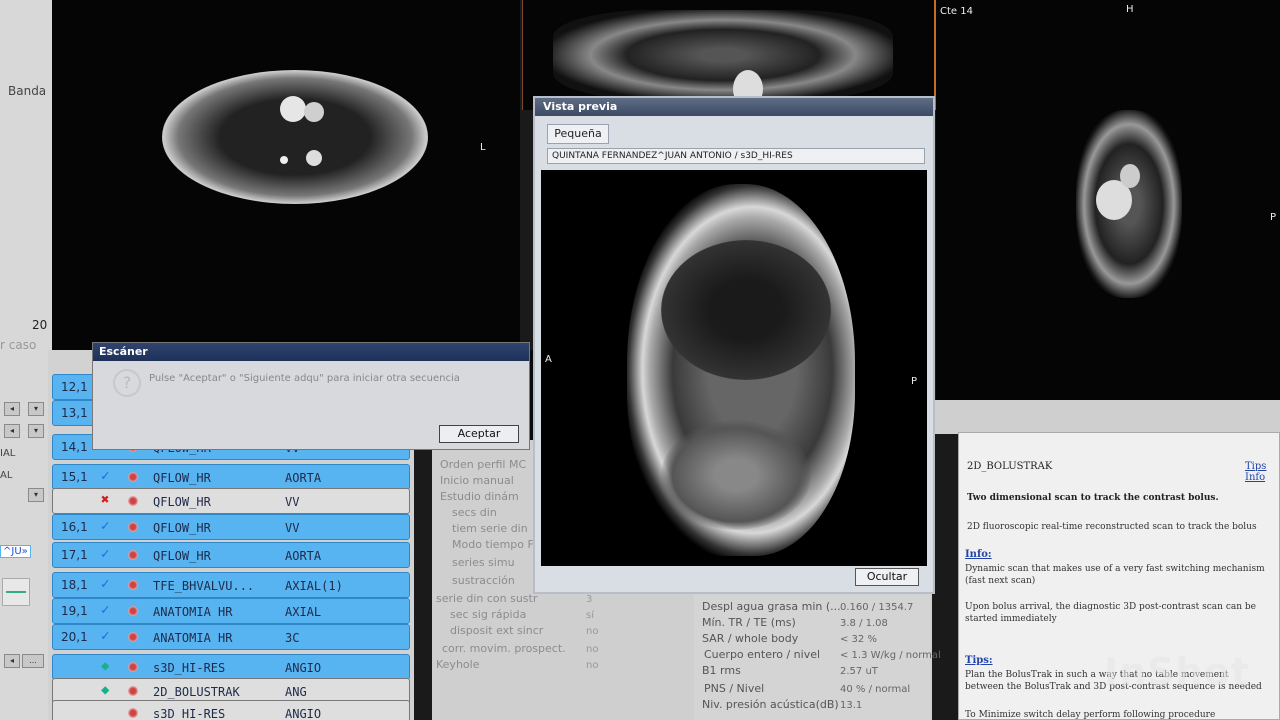 This screenshot has width=1280, height=720. Describe the element at coordinates (734, 107) in the screenshot. I see `dialog-title: Vista previa` at that location.